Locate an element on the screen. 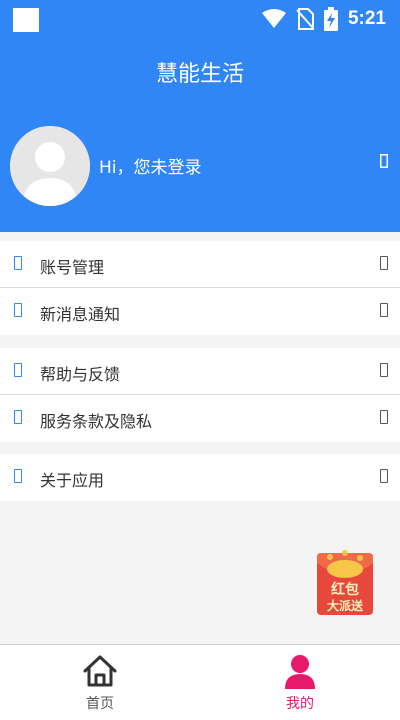 This screenshot has width=400, height=720. menu-item-label: 关于应用 is located at coordinates (72, 480).